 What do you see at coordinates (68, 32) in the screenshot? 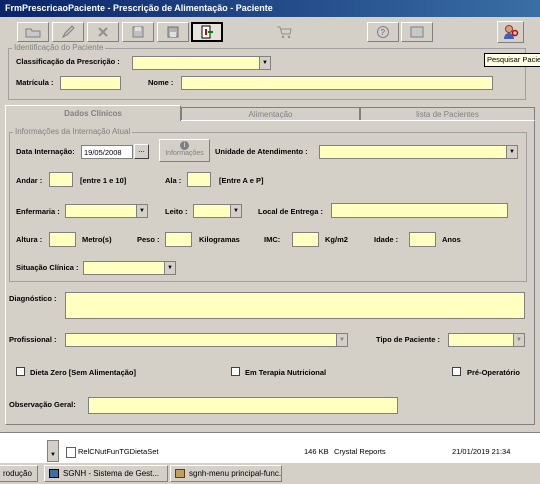
I see `edit-icon` at bounding box center [68, 32].